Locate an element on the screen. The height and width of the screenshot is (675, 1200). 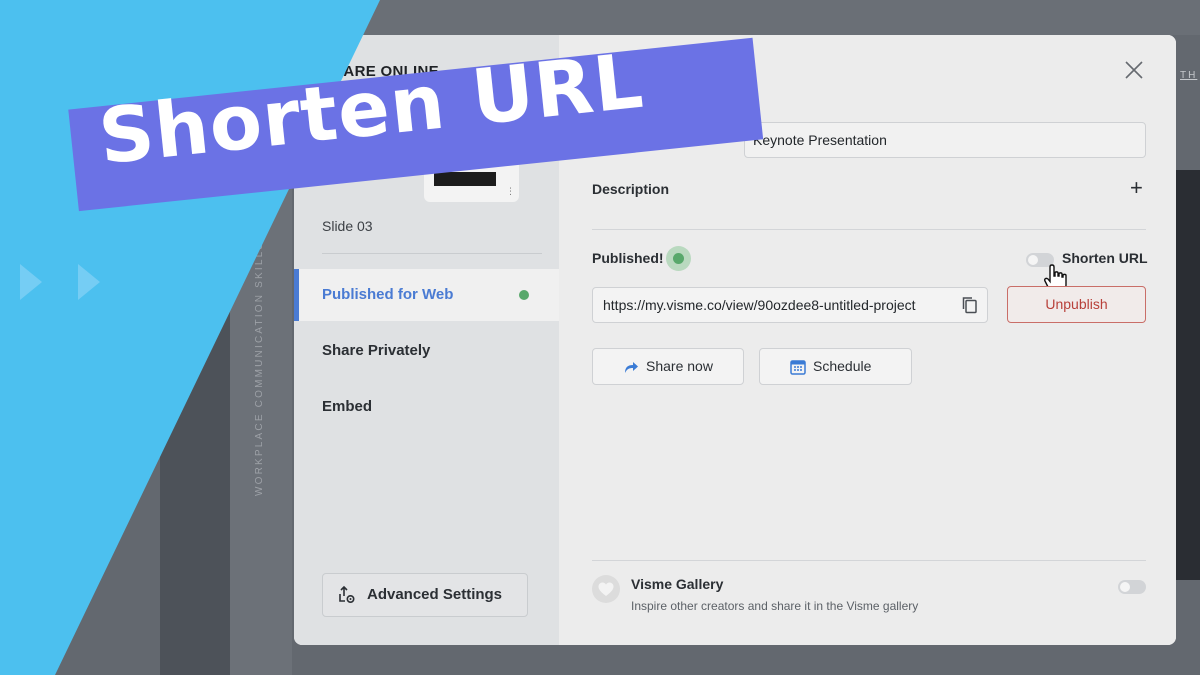
advanced-settings-button: Advanced Settings is located at coordinates (425, 595).